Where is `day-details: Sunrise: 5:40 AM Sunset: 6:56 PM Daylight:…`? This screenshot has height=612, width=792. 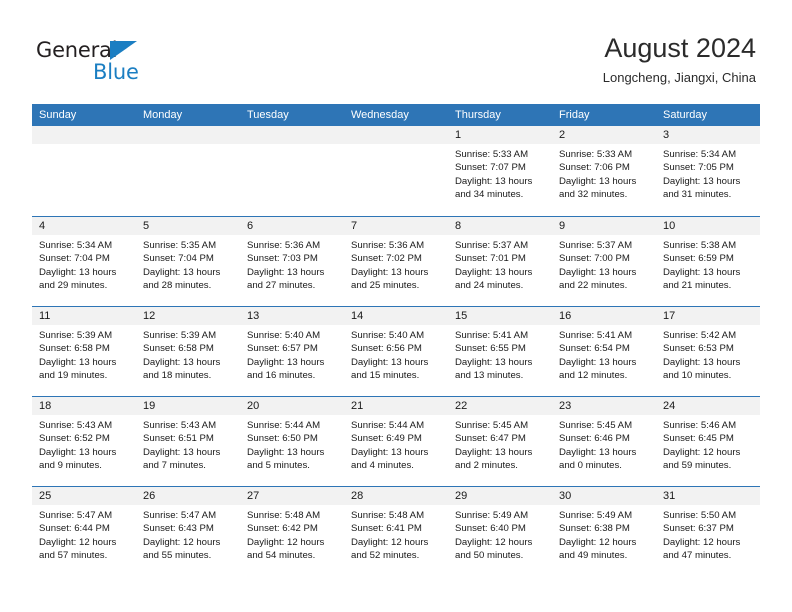
day-details: Sunrise: 5:40 AM Sunset: 6:56 PM Daylight:… is located at coordinates (396, 353).